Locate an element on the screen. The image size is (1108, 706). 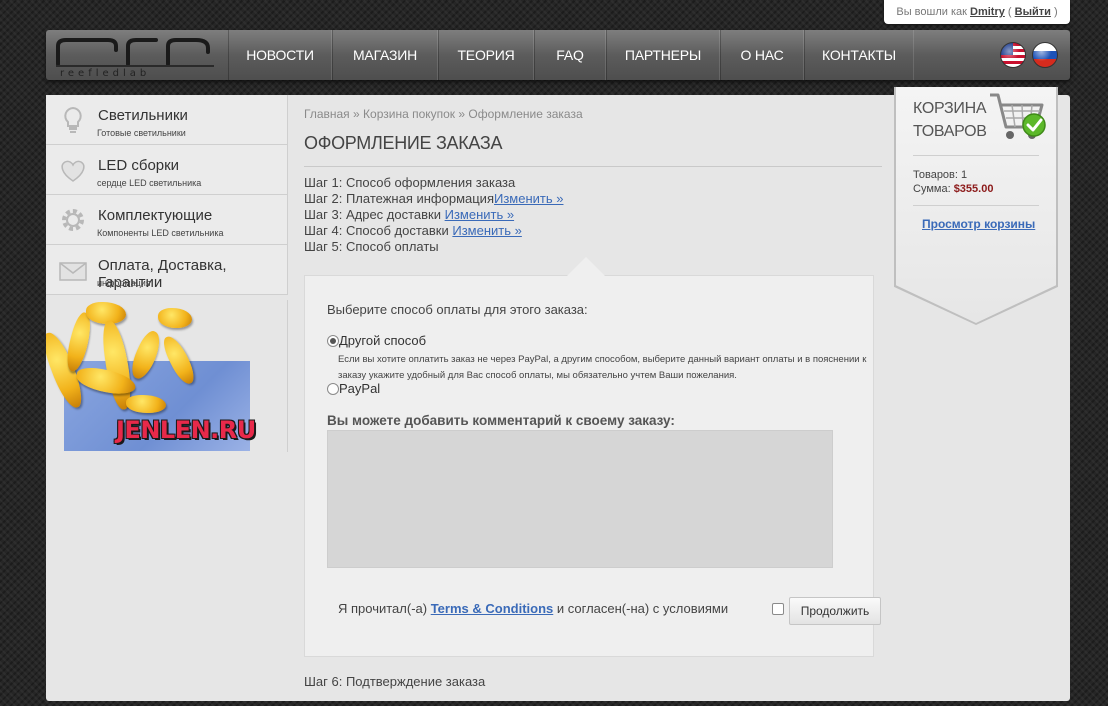
box-pointer is located at coordinates (586, 266).